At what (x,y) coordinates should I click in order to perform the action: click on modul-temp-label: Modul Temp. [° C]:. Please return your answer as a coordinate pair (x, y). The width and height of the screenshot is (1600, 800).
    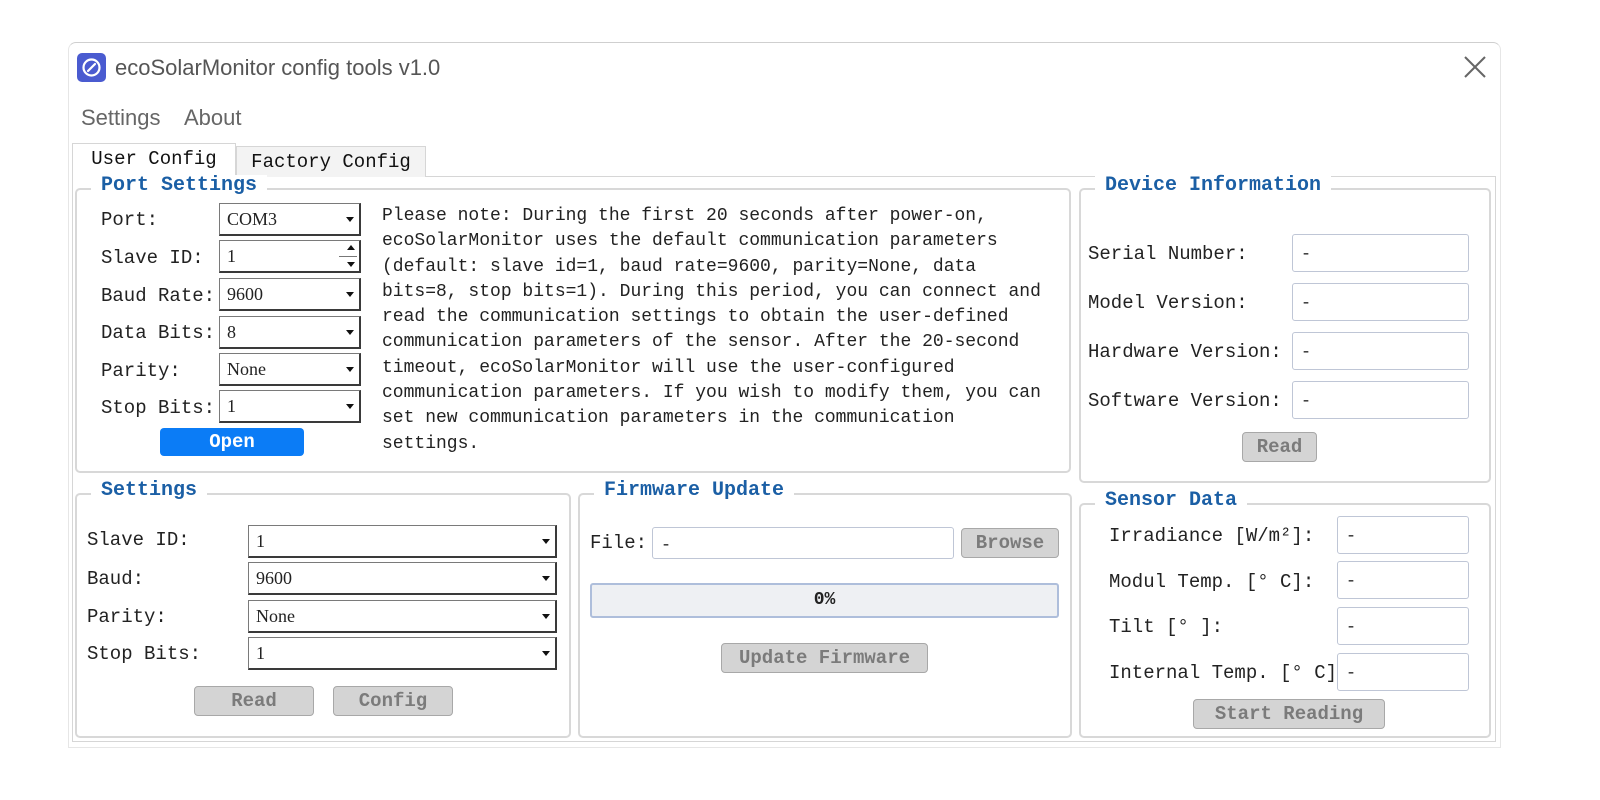
    Looking at the image, I should click on (1212, 582).